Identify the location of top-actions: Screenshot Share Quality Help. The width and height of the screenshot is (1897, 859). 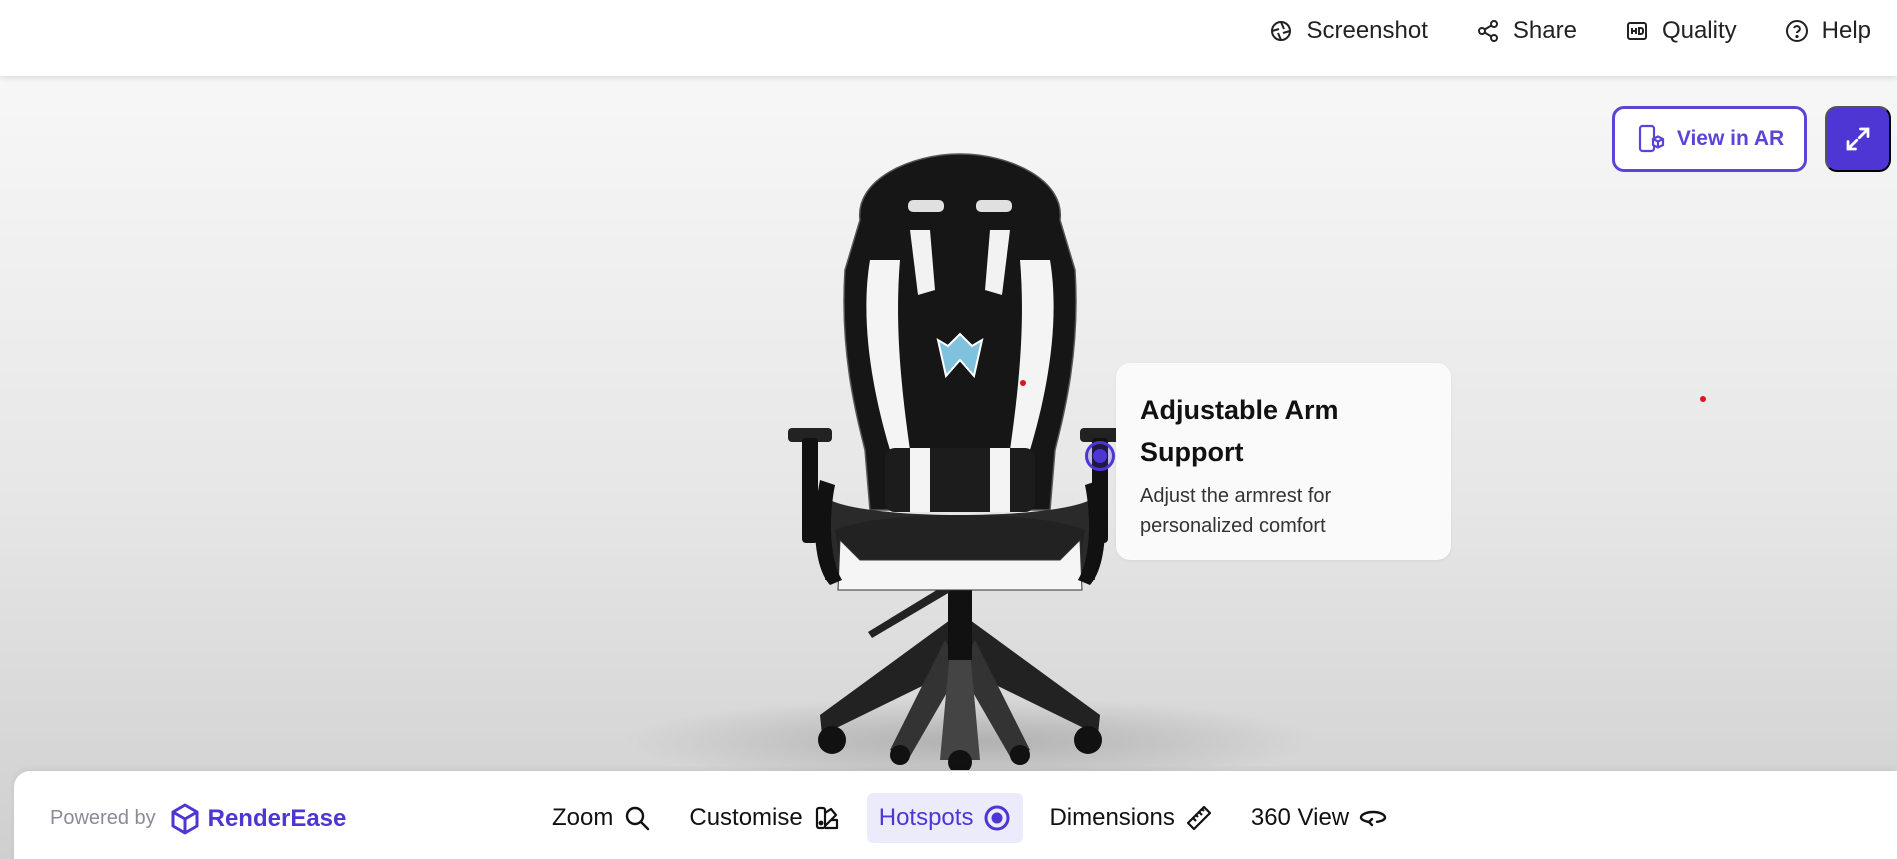
(1546, 31).